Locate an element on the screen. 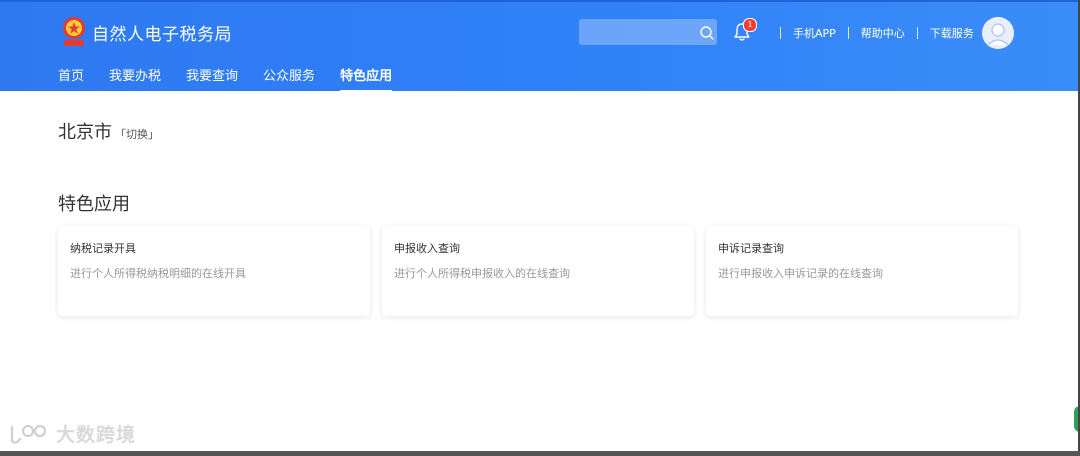 This screenshot has width=1080, height=456. tab-query: 我要查询 is located at coordinates (212, 80).